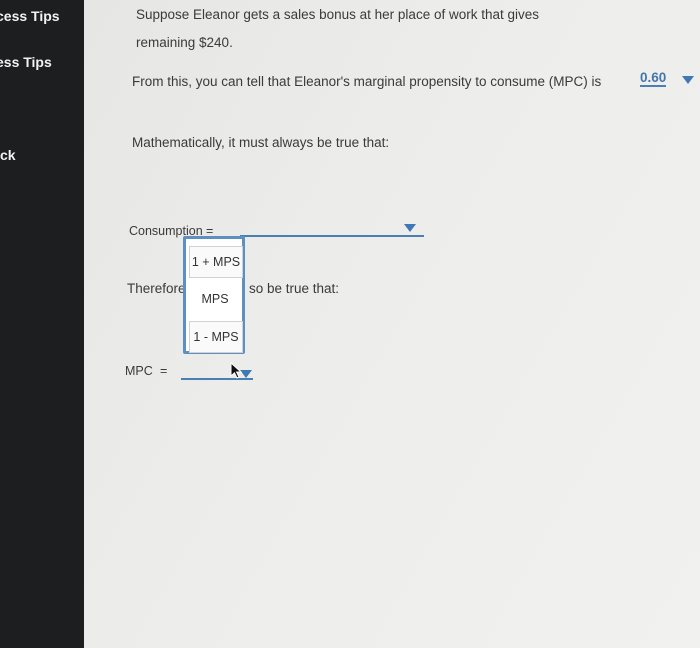  I want to click on therefore-text-right: so be true that:, so click(294, 288).